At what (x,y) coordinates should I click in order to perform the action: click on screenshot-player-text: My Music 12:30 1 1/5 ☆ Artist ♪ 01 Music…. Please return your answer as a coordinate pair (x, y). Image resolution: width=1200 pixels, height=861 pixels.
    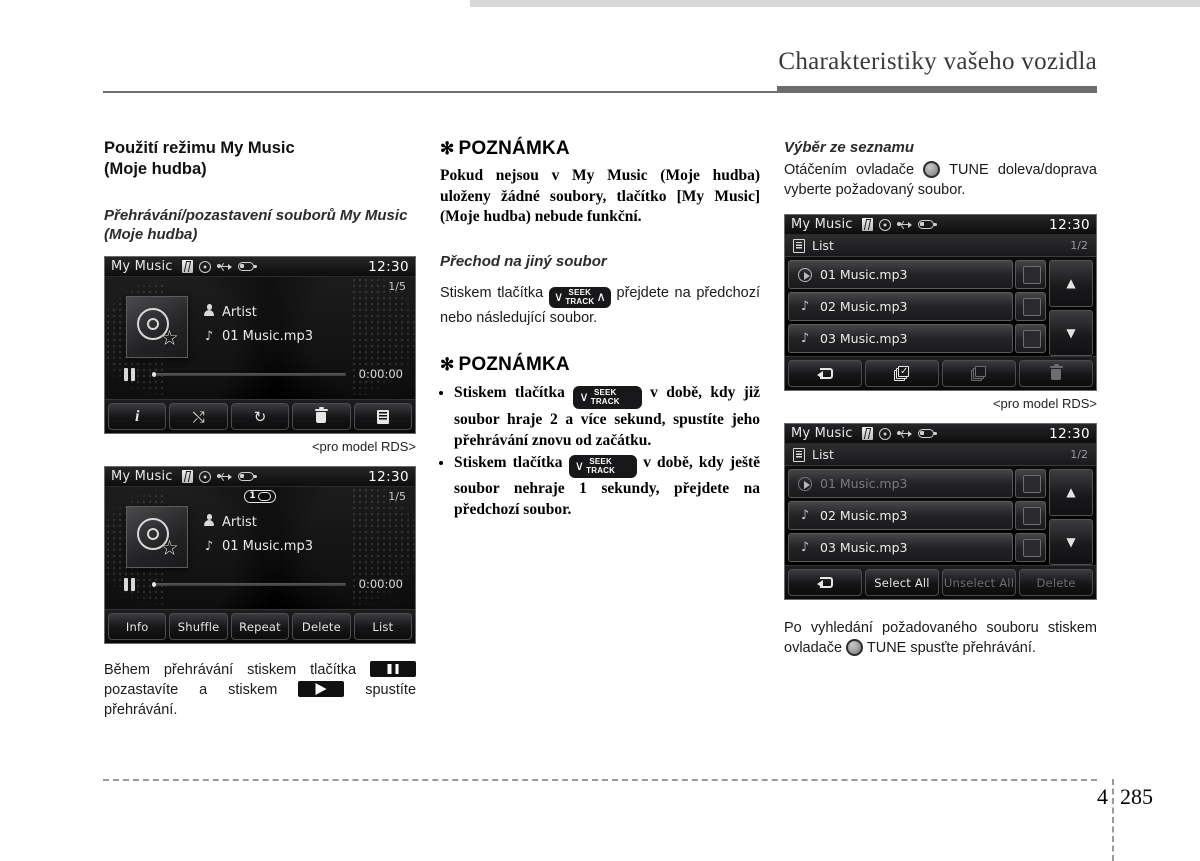
    Looking at the image, I should click on (260, 555).